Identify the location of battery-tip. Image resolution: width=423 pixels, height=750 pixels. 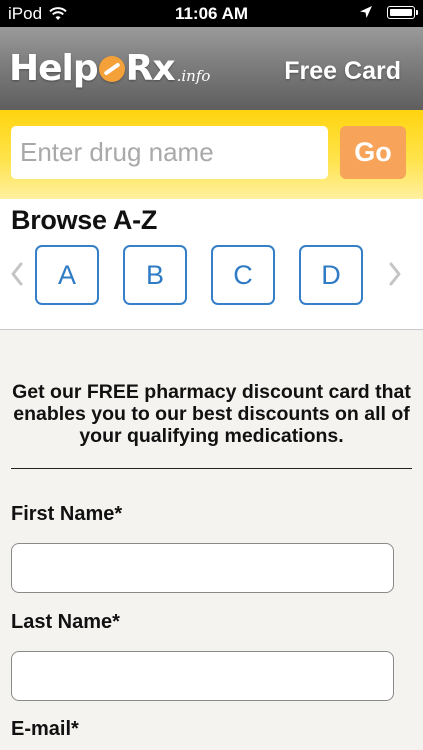
(417, 12).